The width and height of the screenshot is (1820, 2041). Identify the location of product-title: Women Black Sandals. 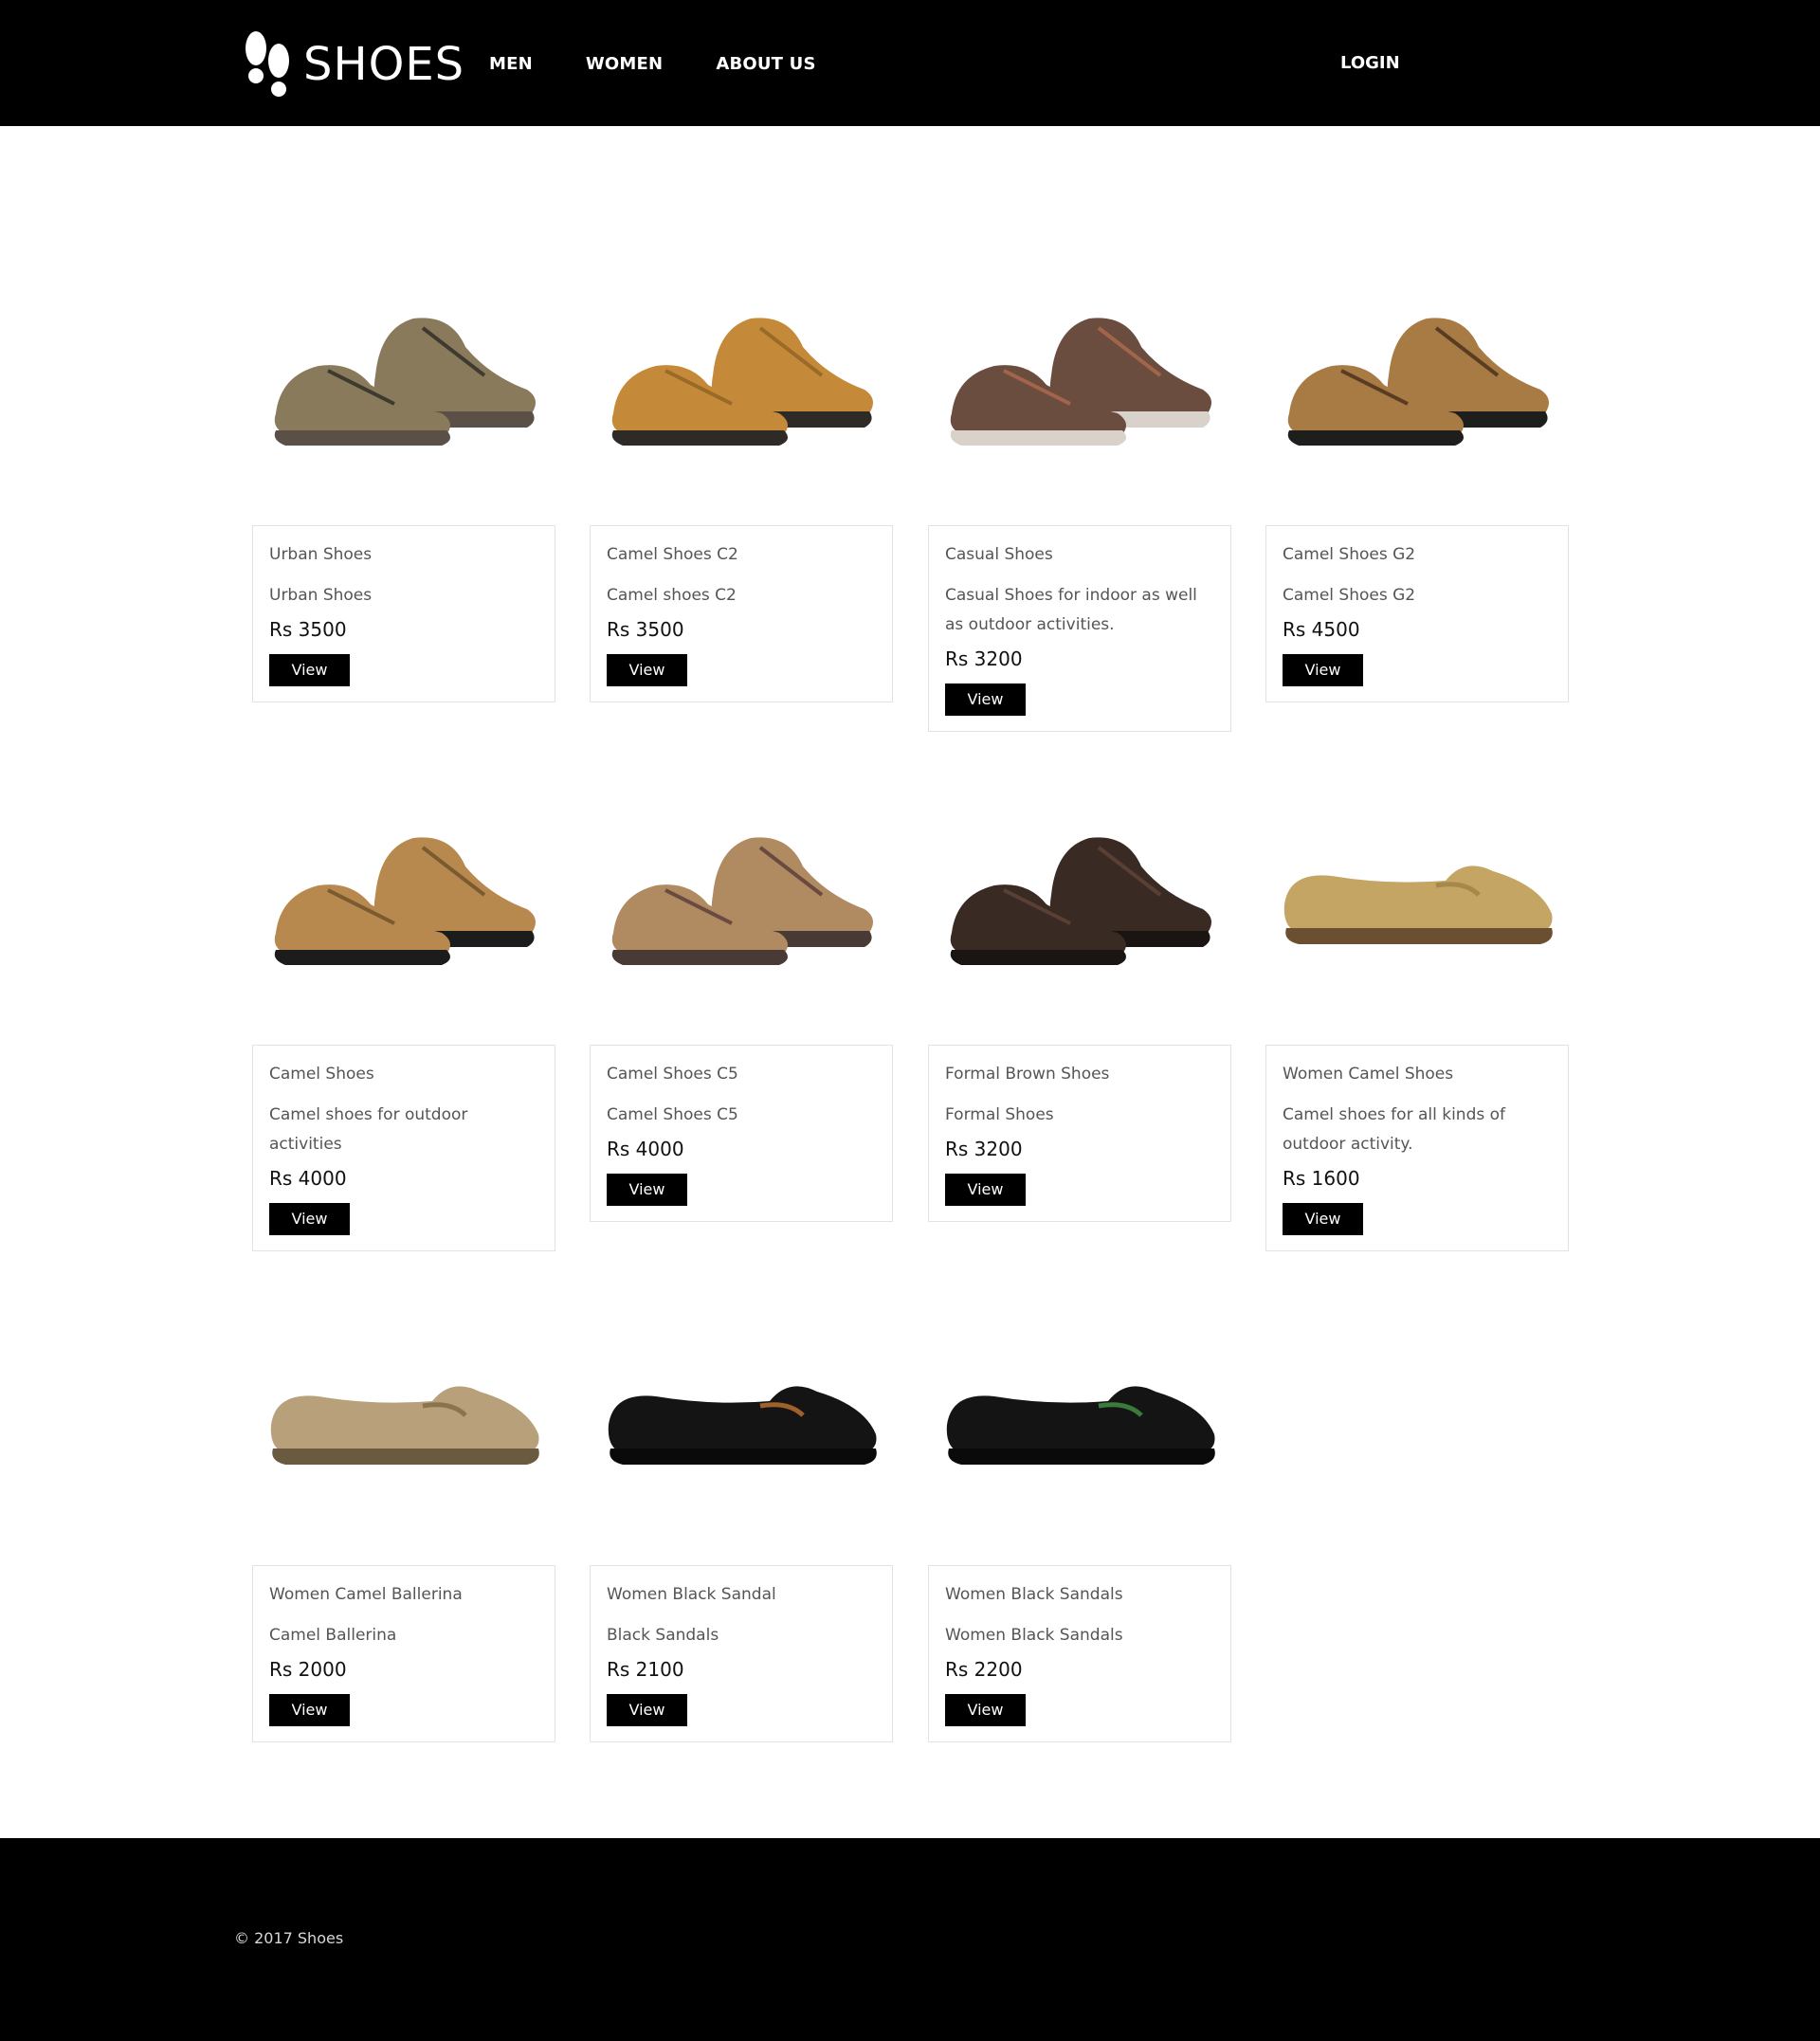
(1034, 1594).